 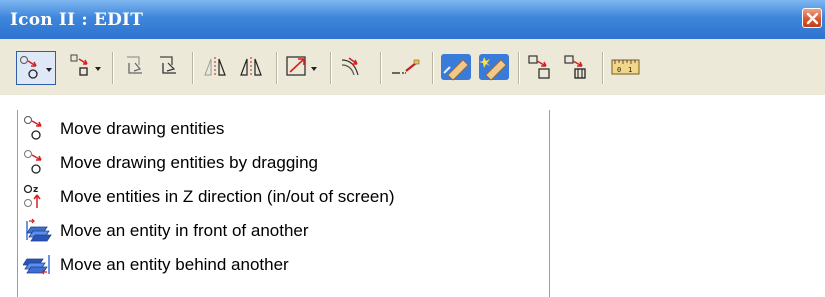 I want to click on rotate-left-icon, so click(x=134, y=65).